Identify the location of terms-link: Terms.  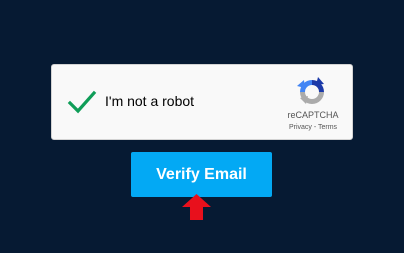
(327, 127).